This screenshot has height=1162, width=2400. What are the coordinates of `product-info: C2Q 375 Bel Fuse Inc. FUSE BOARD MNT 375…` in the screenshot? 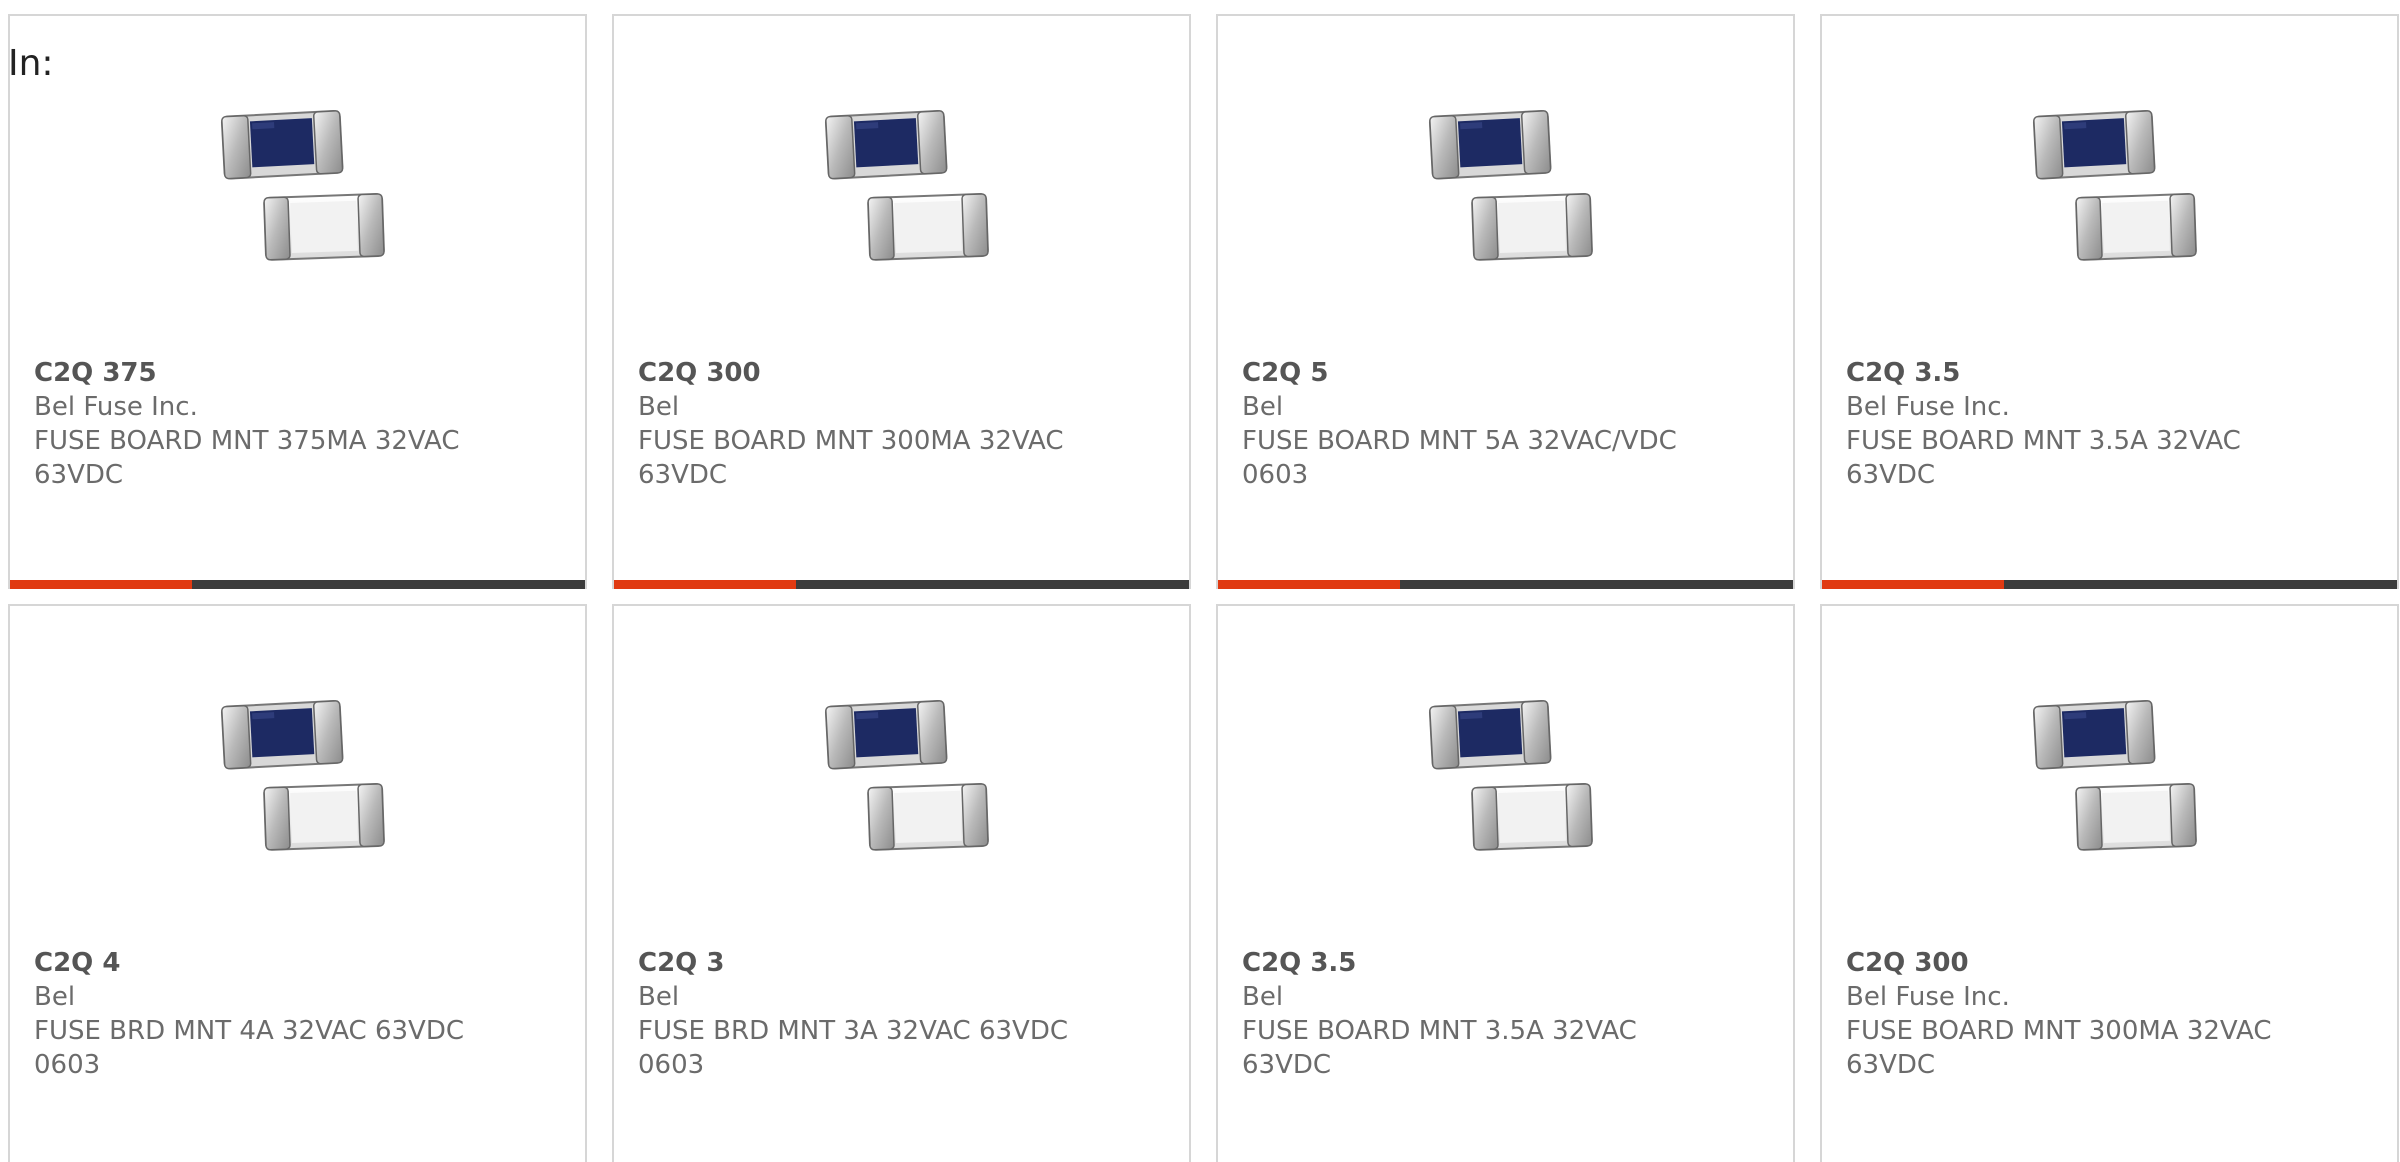 It's located at (269, 424).